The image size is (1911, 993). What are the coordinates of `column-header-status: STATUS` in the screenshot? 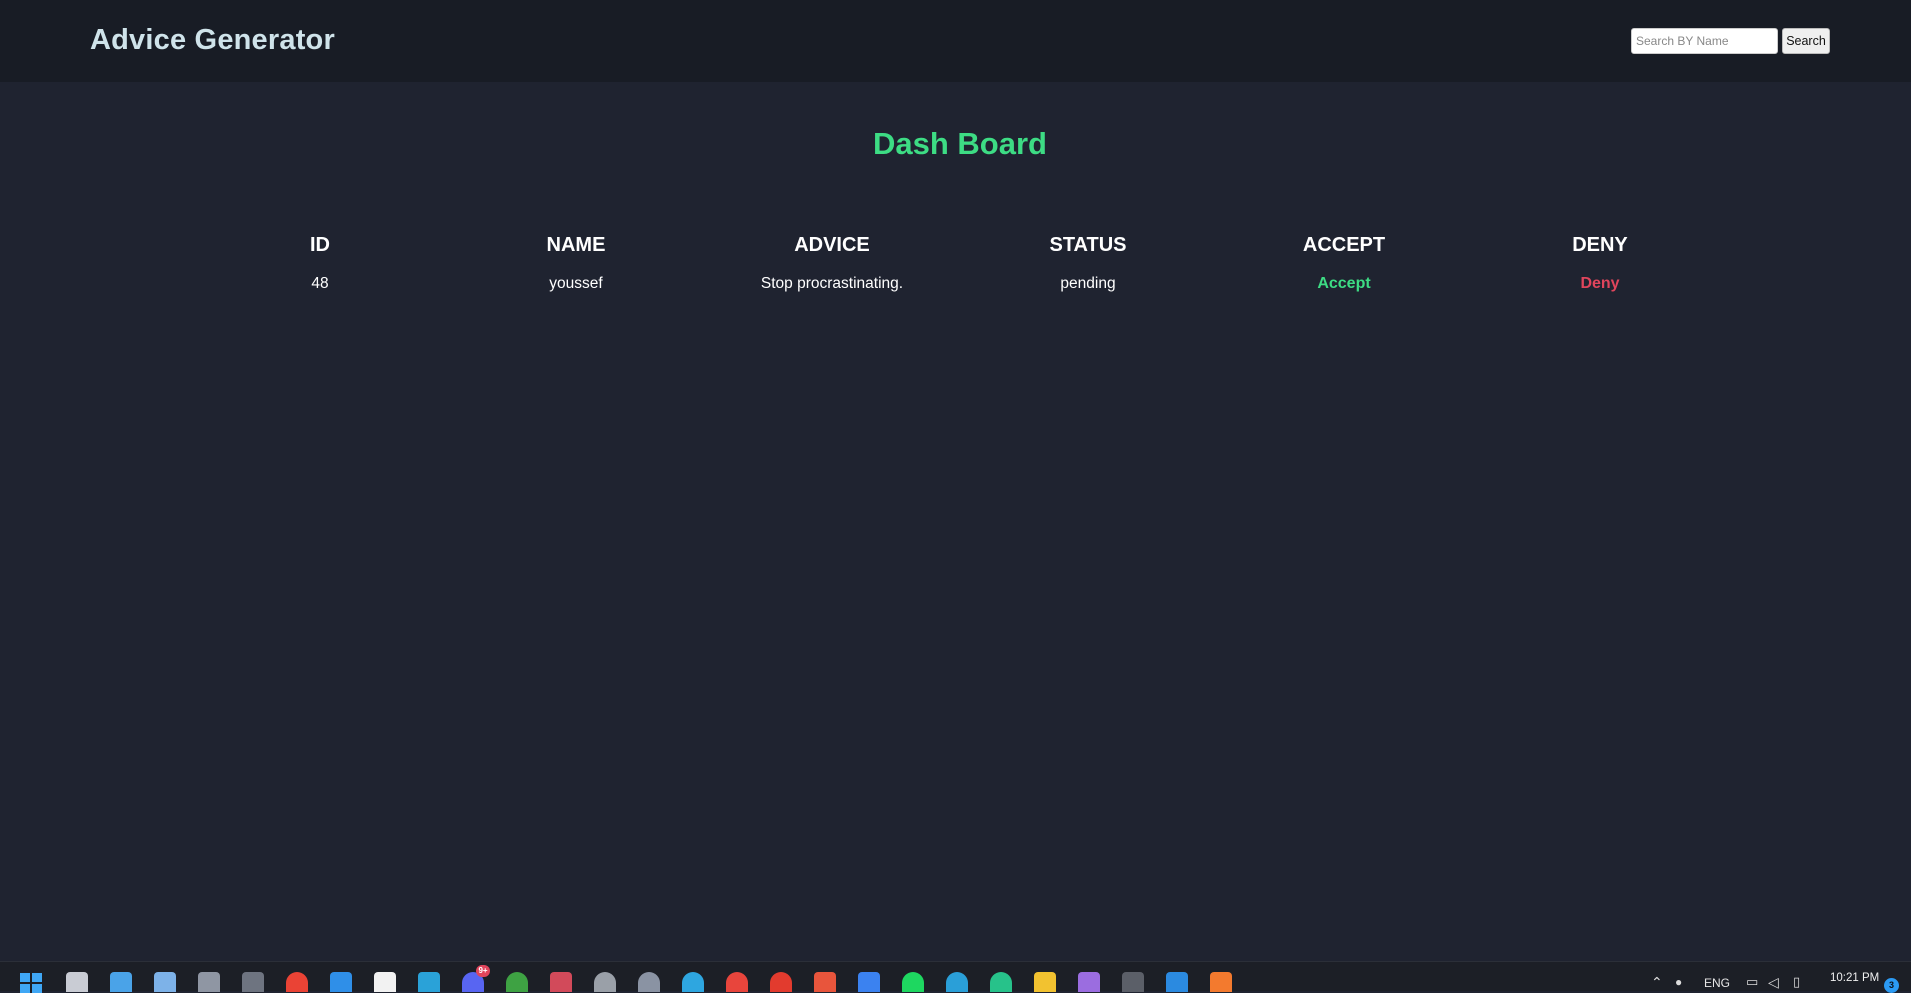 It's located at (1088, 244).